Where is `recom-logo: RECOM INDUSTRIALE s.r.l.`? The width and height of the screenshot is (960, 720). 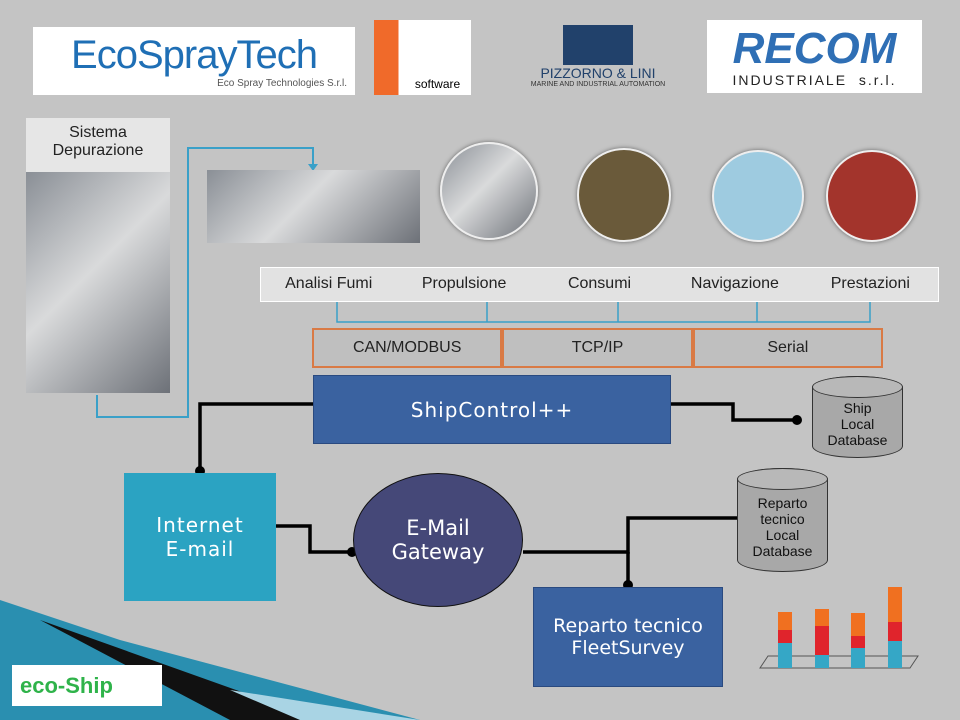 recom-logo: RECOM INDUSTRIALE s.r.l. is located at coordinates (814, 56).